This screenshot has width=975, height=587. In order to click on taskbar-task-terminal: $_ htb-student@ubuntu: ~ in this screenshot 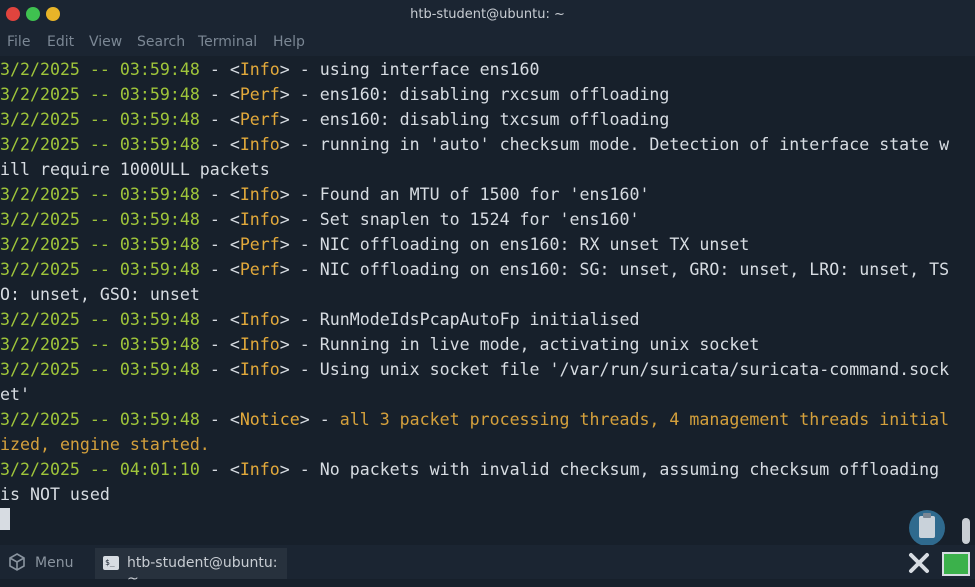, I will do `click(191, 567)`.